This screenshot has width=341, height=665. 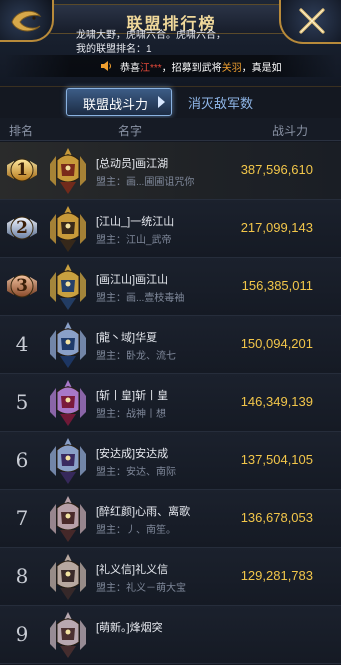 I want to click on announcement-player: 江***, so click(x=151, y=68).